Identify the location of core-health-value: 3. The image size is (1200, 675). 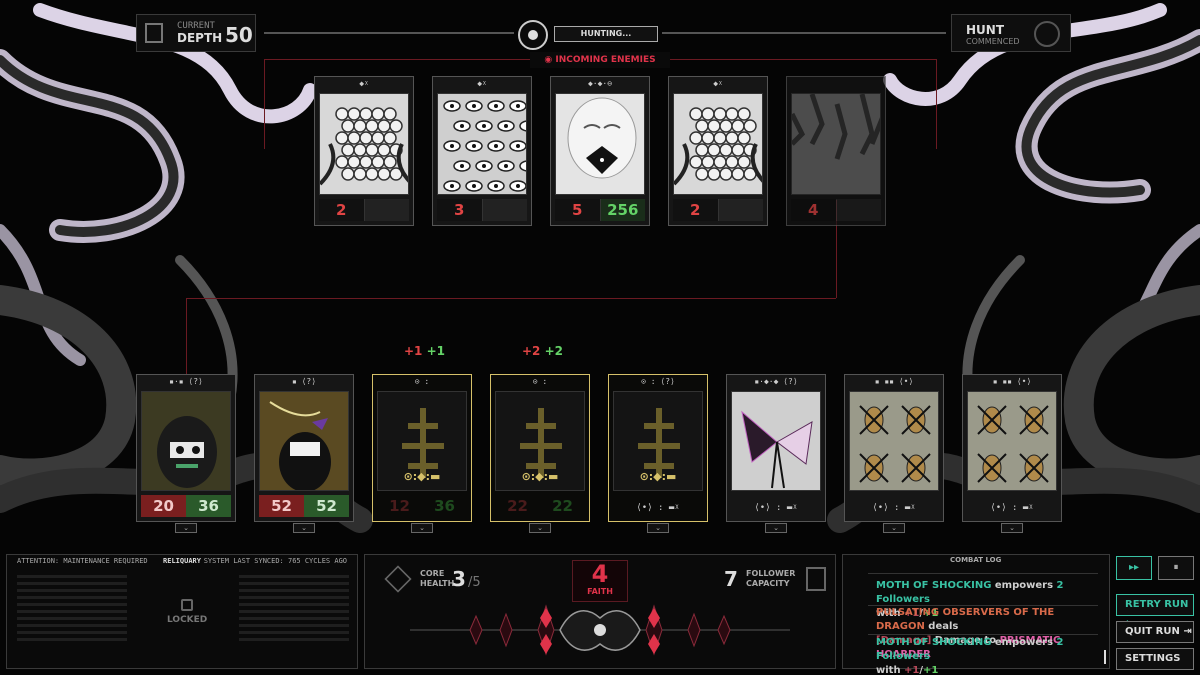
(459, 579).